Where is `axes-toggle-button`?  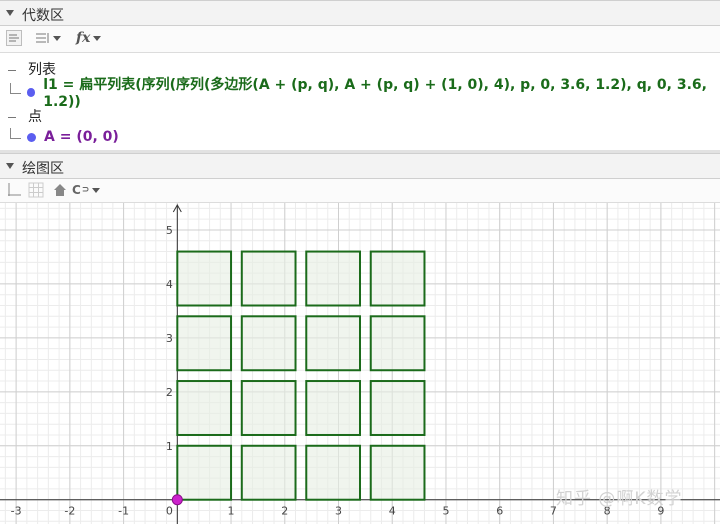
axes-toggle-button is located at coordinates (14, 190).